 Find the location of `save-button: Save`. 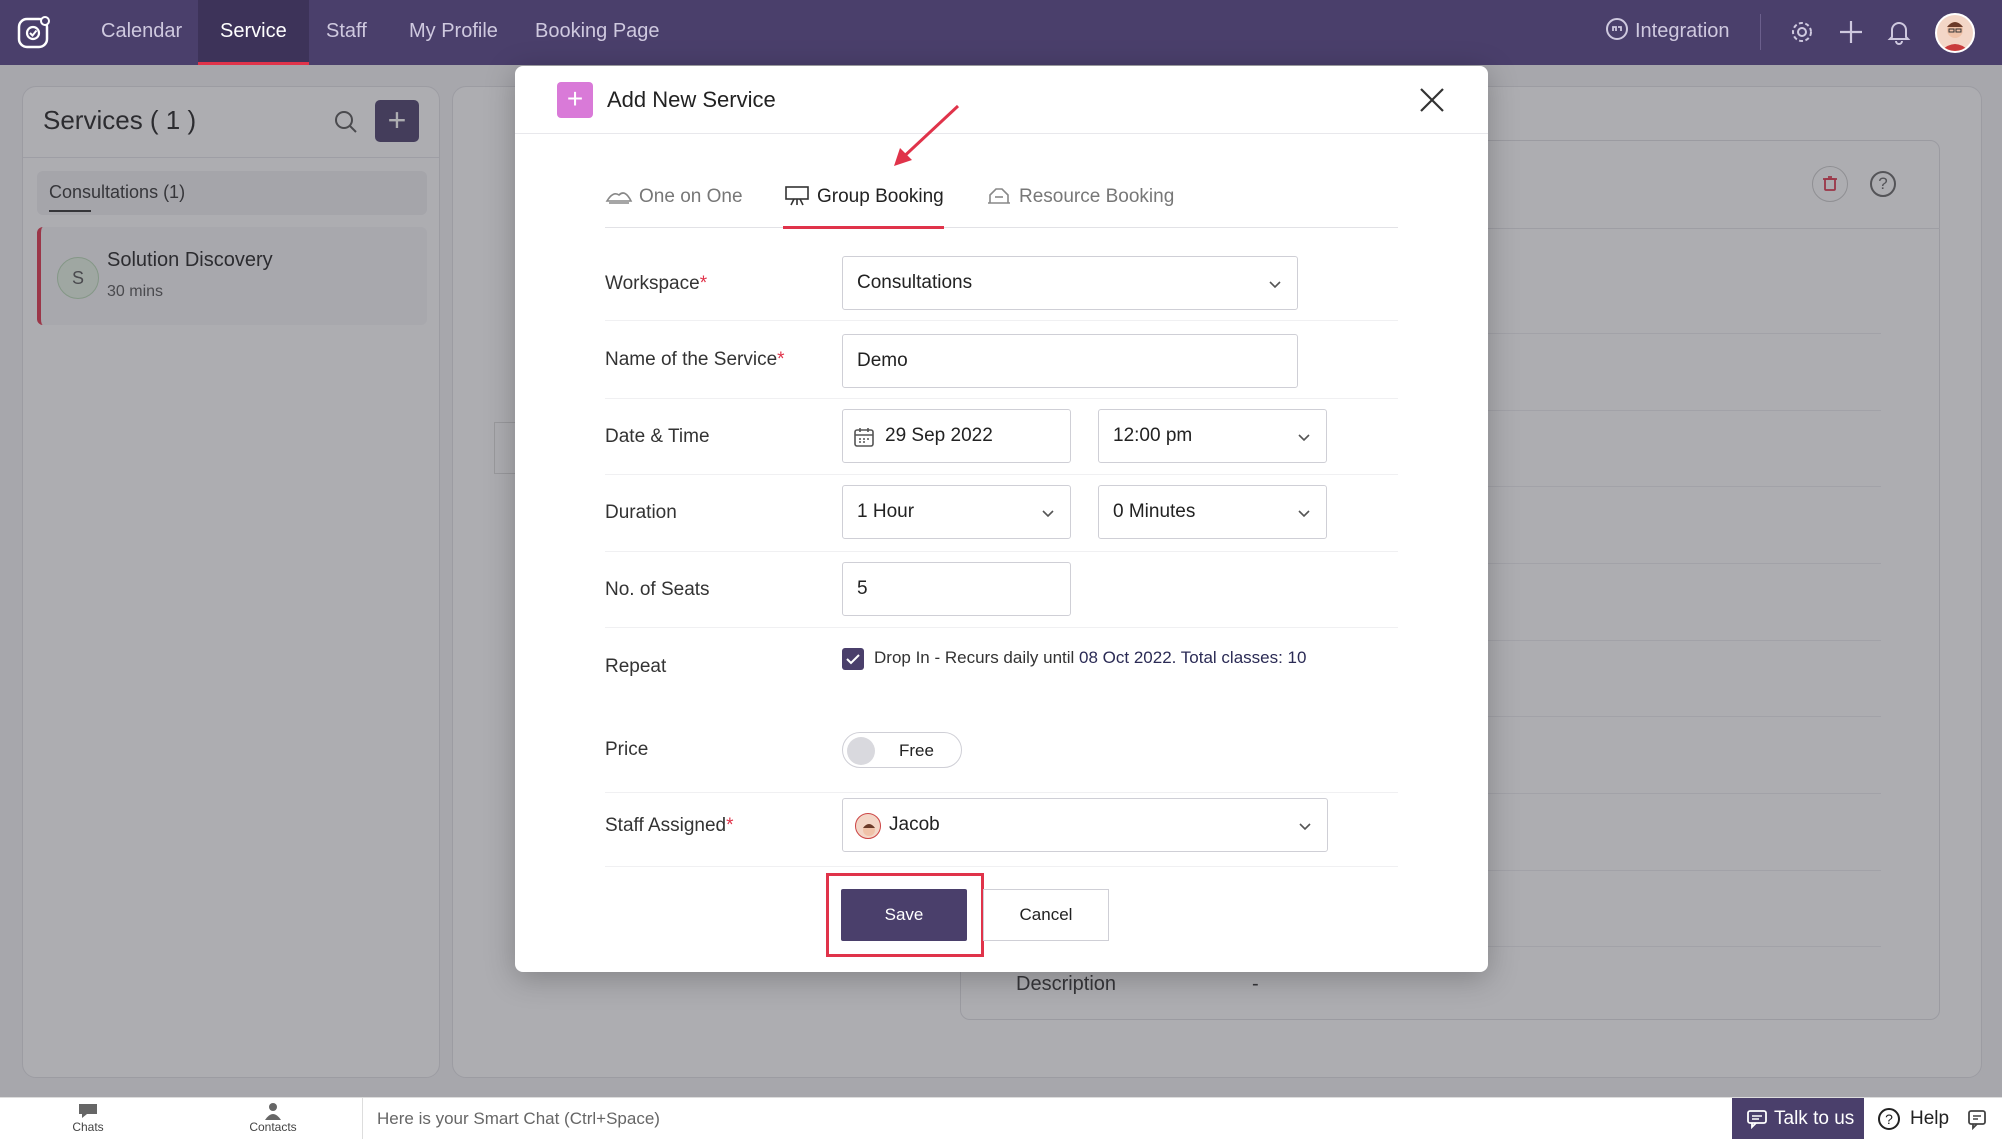

save-button: Save is located at coordinates (904, 915).